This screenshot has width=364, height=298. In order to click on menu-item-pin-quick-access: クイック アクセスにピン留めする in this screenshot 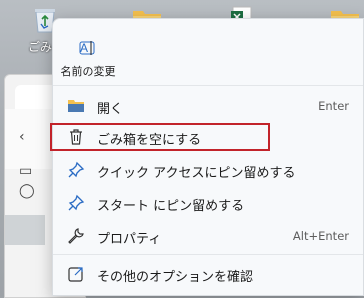, I will do `click(208, 170)`.